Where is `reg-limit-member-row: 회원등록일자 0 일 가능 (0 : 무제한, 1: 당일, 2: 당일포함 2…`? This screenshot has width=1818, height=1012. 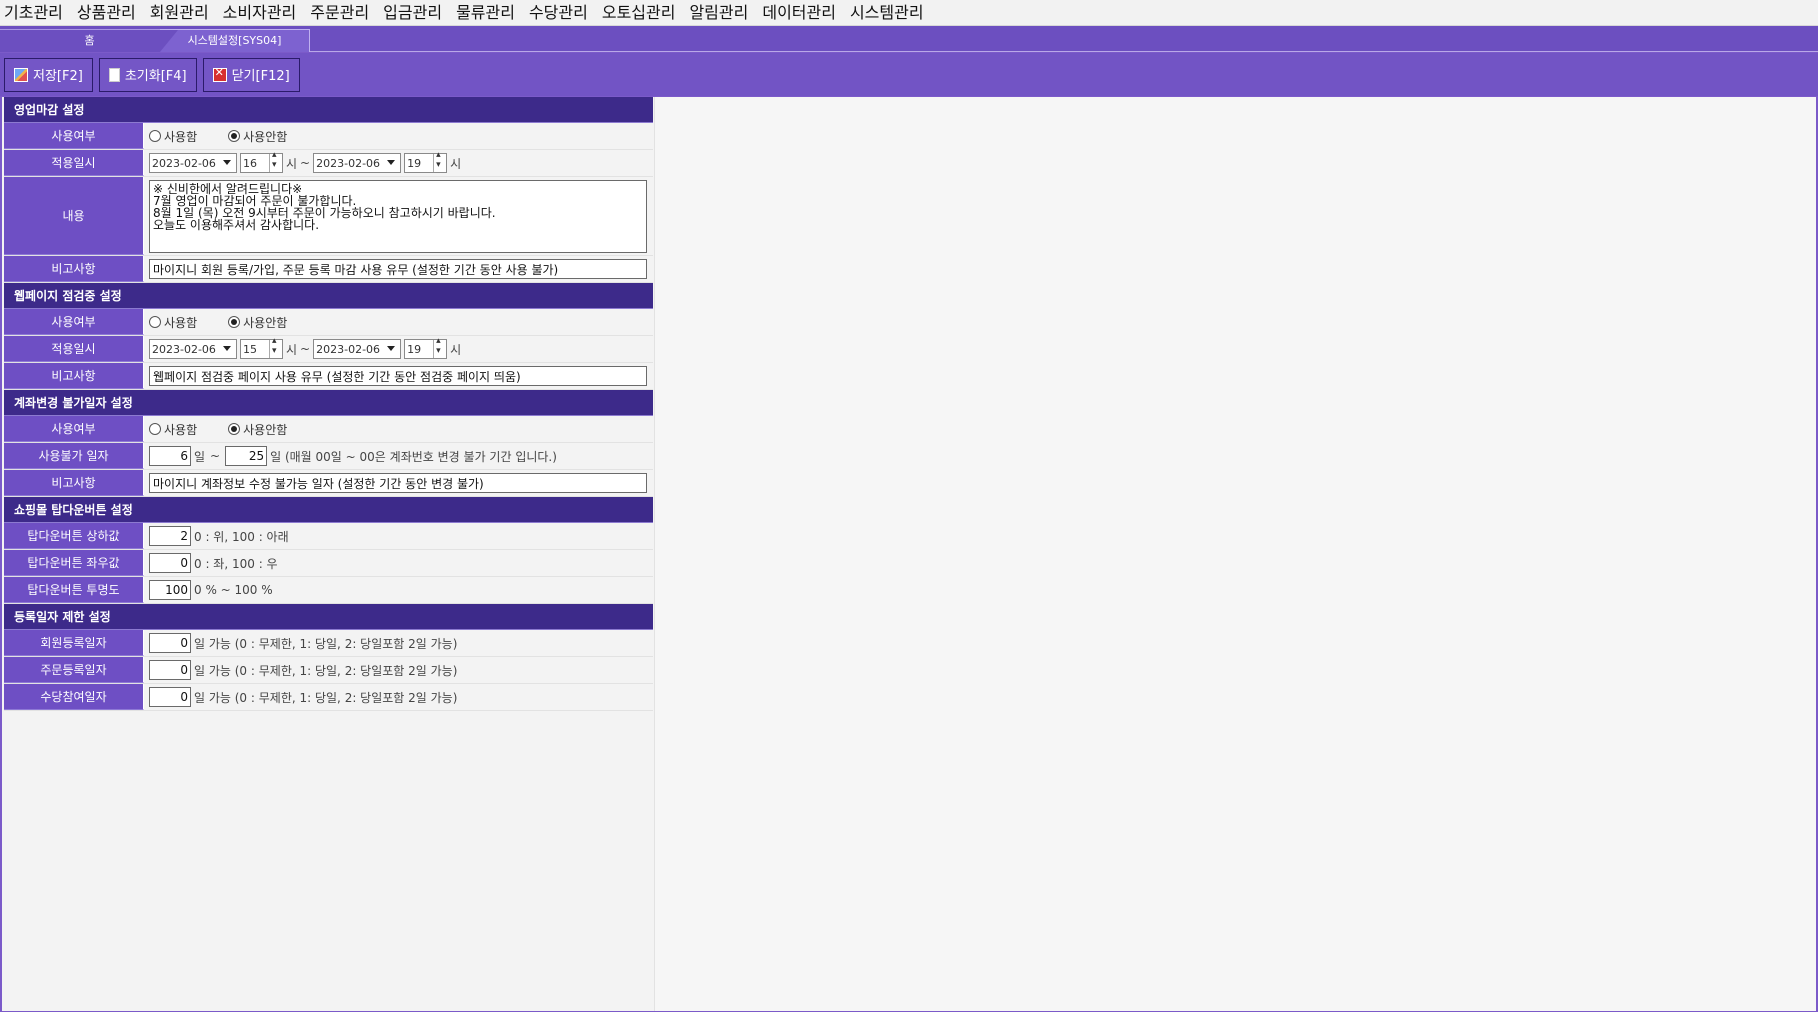
reg-limit-member-row: 회원등록일자 0 일 가능 (0 : 무제한, 1: 당일, 2: 당일포함 2… is located at coordinates (328, 643).